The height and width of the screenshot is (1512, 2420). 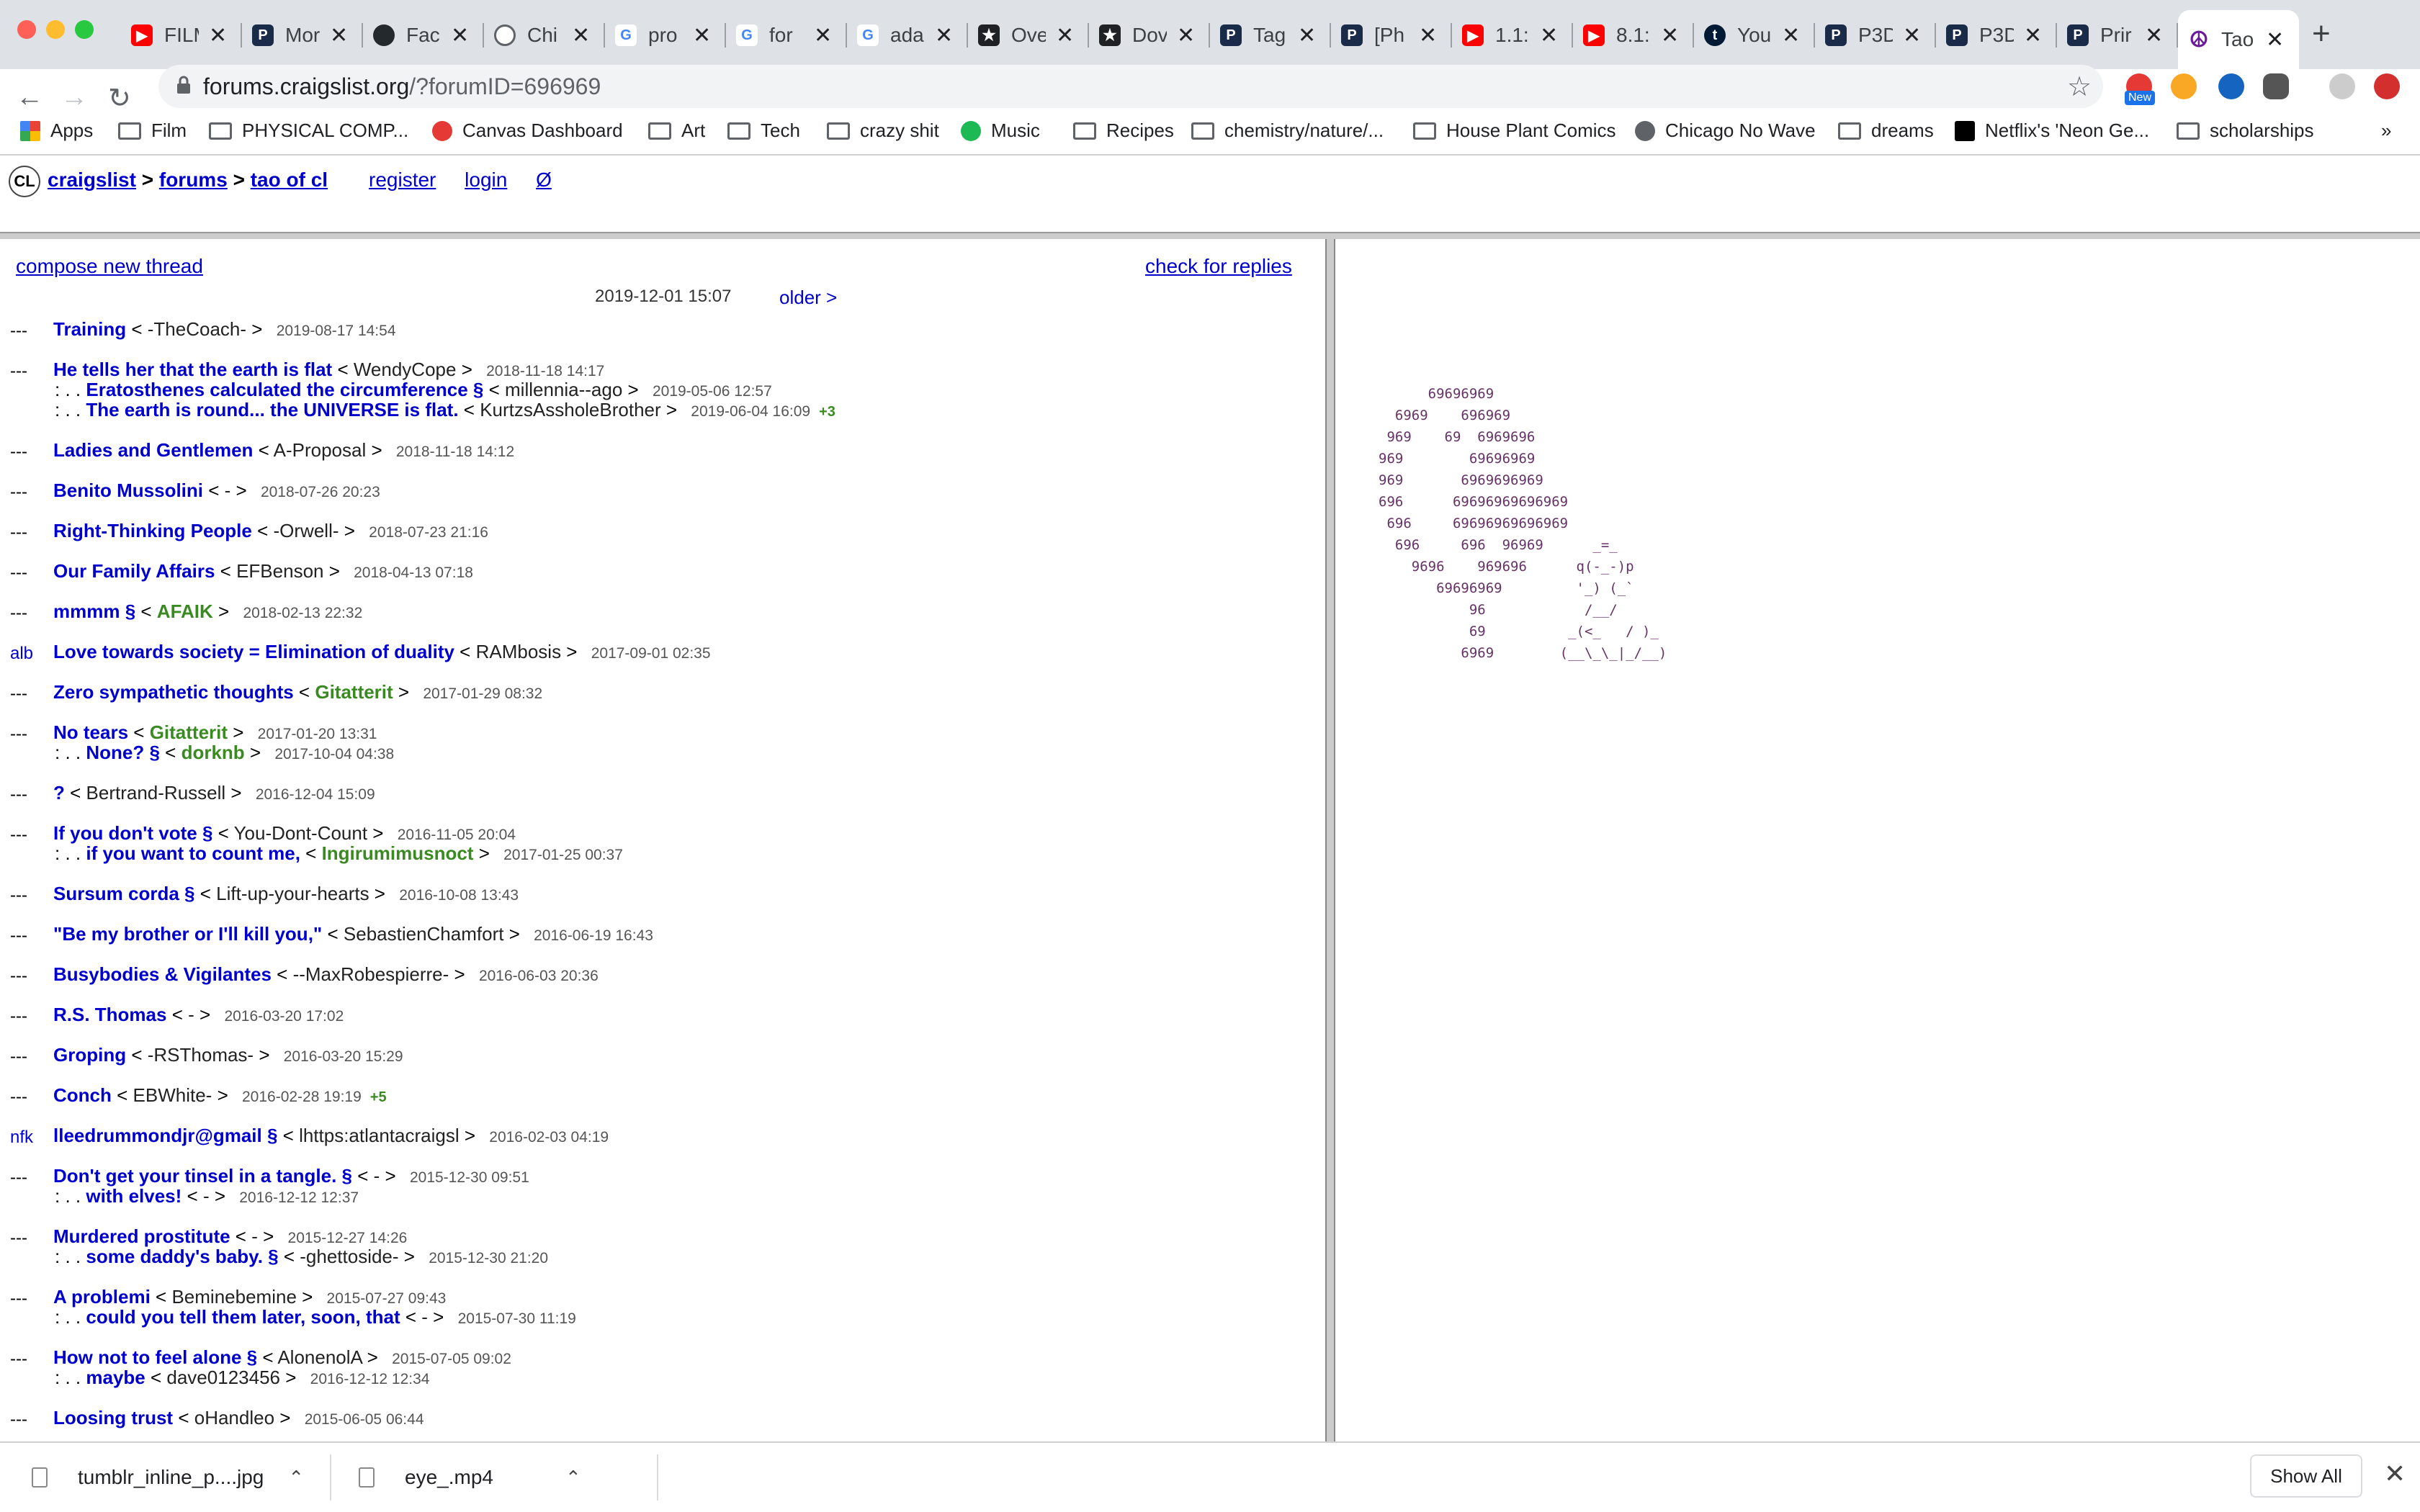 I want to click on check-for-replies-link: check for replies, so click(x=1218, y=266).